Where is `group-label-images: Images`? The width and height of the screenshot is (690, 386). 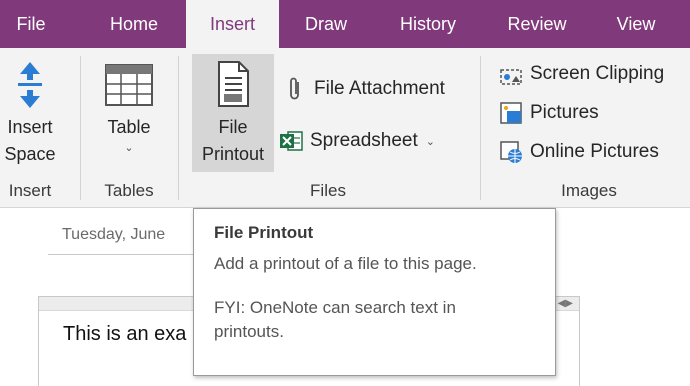
group-label-images: Images is located at coordinates (589, 190).